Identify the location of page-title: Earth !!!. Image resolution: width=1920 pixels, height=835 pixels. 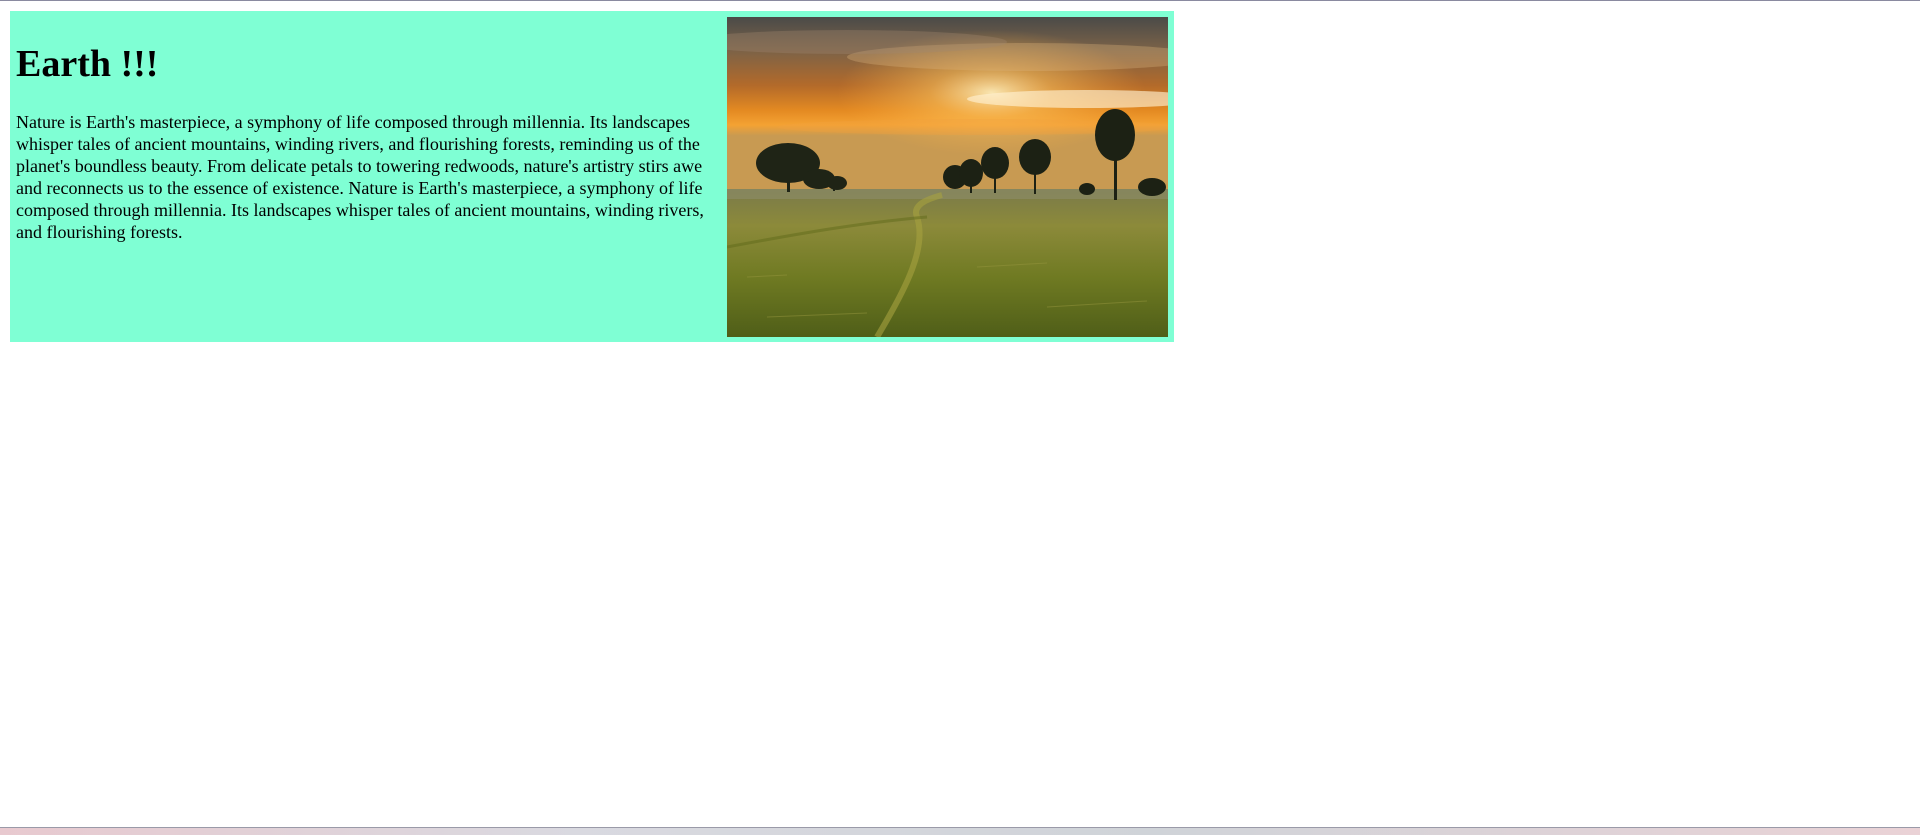
(87, 64).